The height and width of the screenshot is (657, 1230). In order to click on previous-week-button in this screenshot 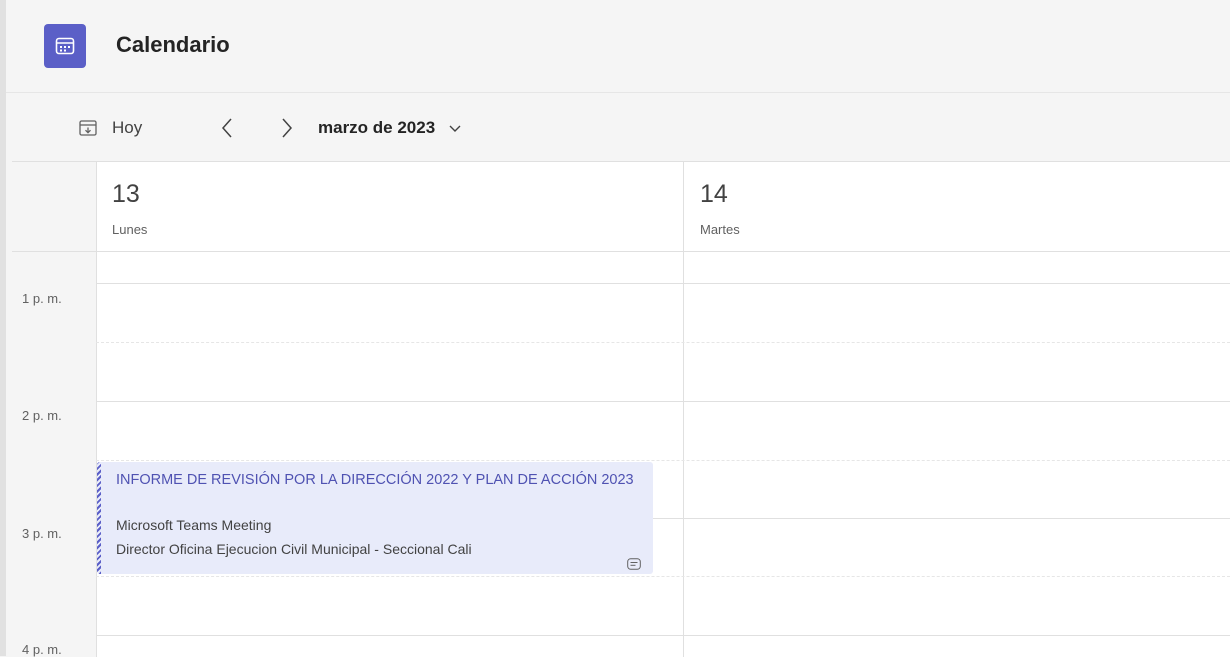, I will do `click(228, 128)`.